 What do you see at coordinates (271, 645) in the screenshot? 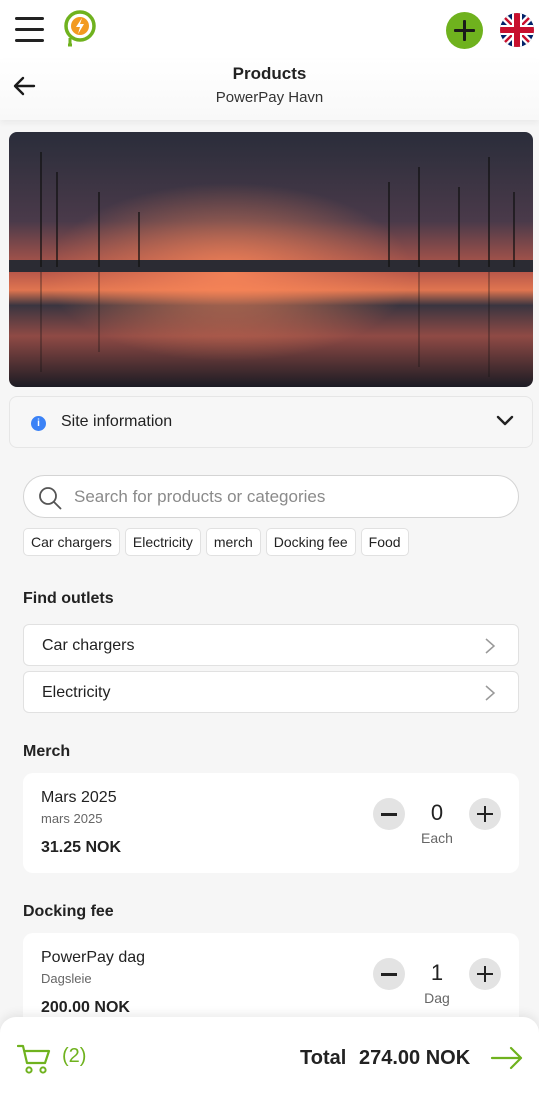
I see `outlet-car-chargers: Car chargers` at bounding box center [271, 645].